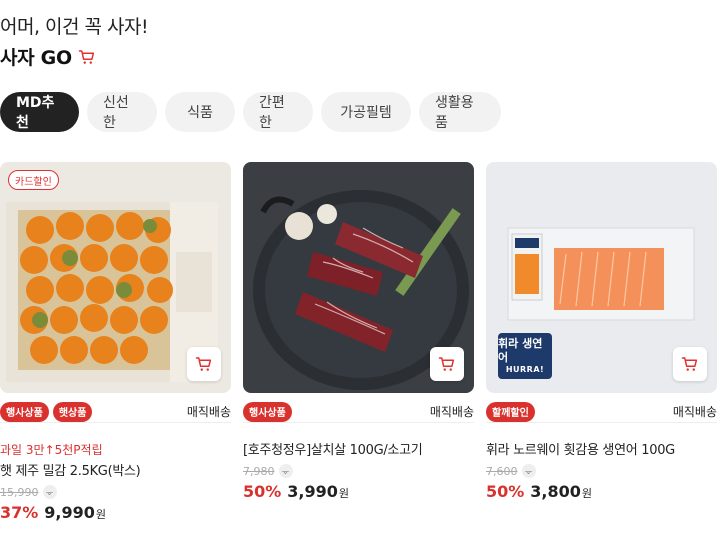 The width and height of the screenshot is (726, 552). I want to click on original-price-value: 15,990, so click(19, 492).